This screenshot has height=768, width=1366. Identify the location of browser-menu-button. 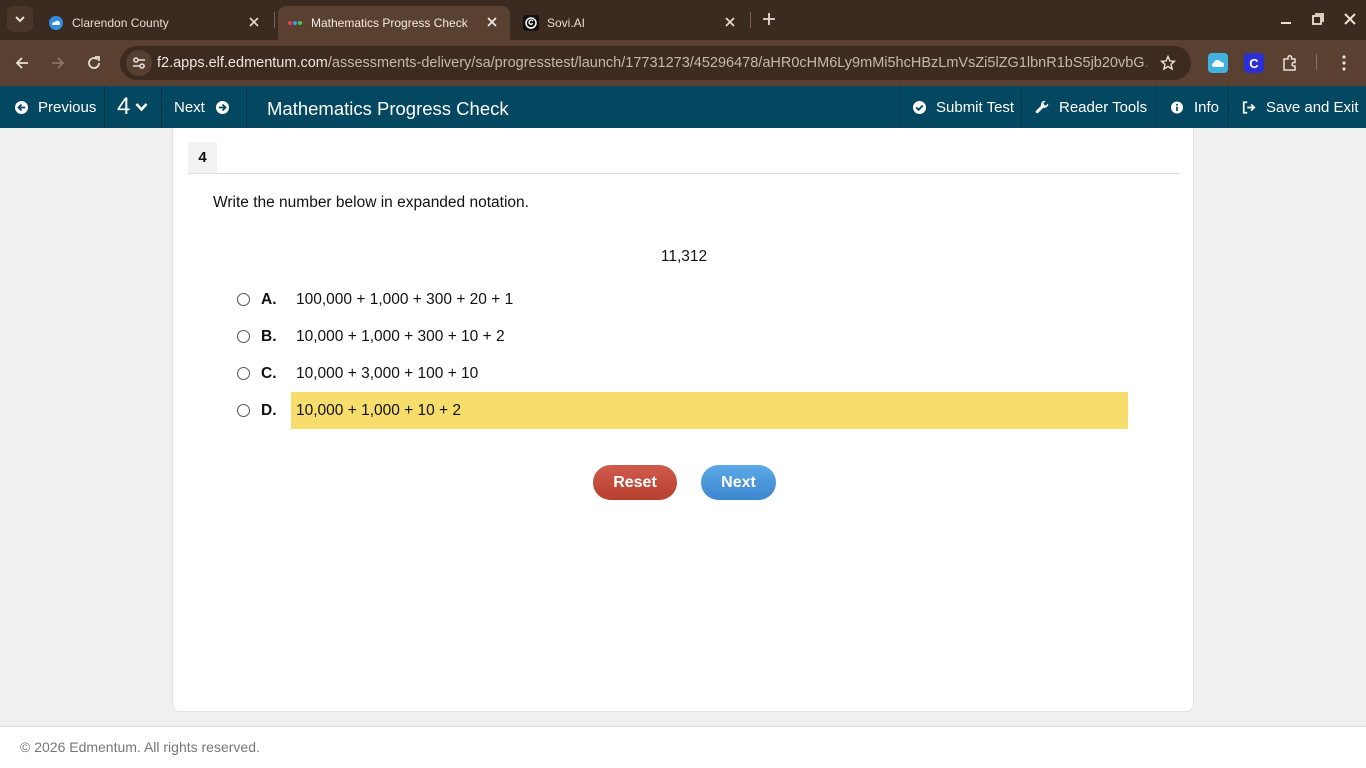
(1344, 63).